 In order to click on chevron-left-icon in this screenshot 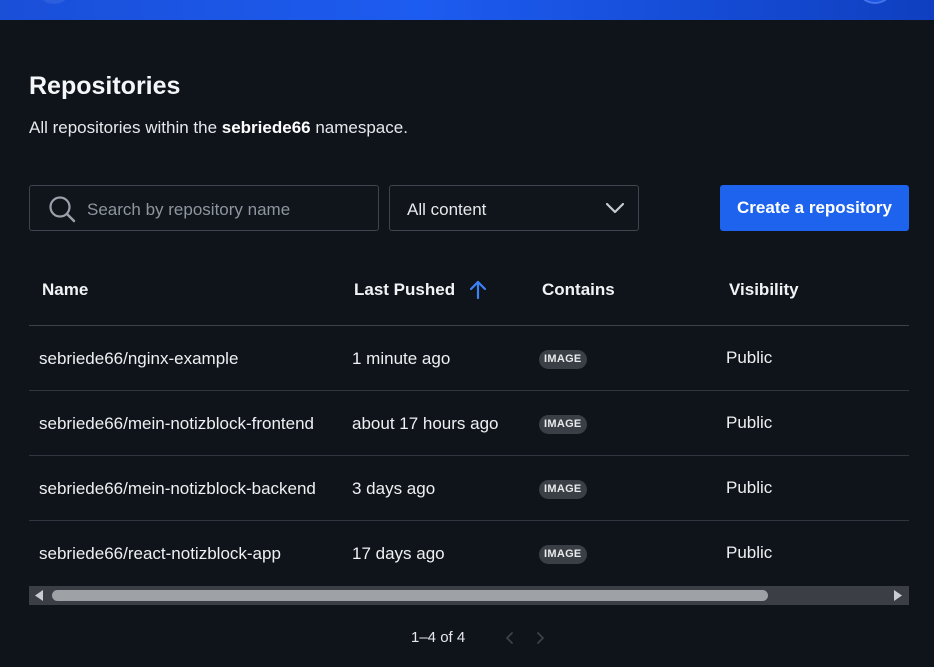, I will do `click(510, 638)`.